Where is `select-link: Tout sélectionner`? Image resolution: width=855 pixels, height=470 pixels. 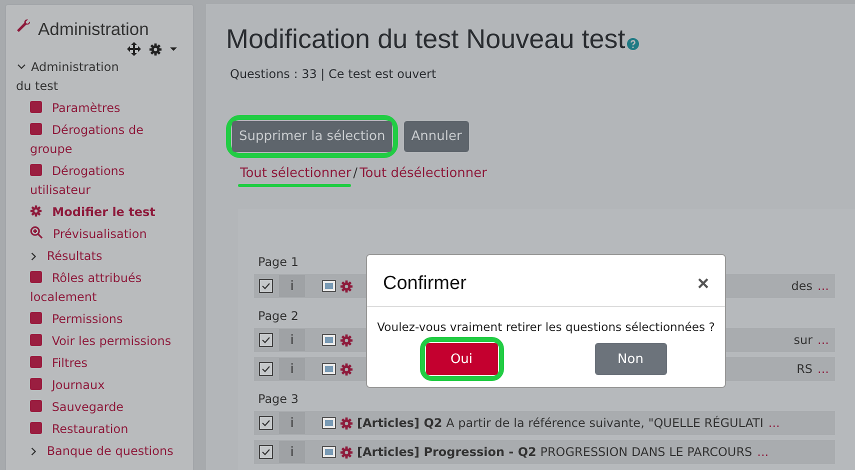
select-link: Tout sélectionner is located at coordinates (296, 173).